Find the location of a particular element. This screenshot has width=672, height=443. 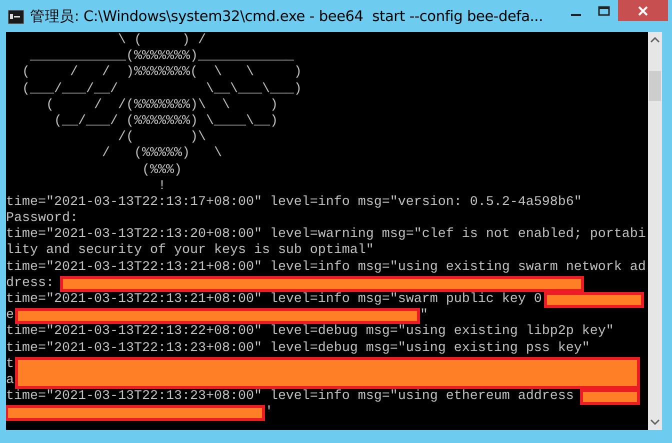

ascii-art-line: ( / /(%%%%%%%)\ \ ) is located at coordinates (161, 106).